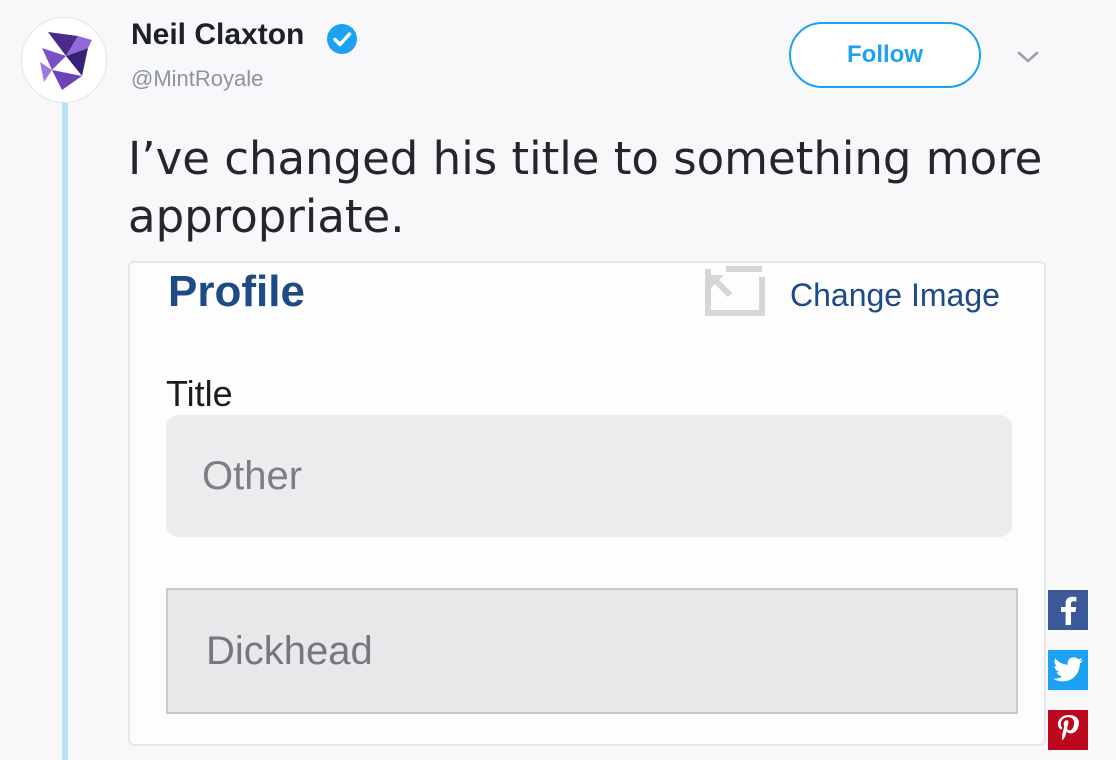  I want to click on facebook-icon, so click(1069, 610).